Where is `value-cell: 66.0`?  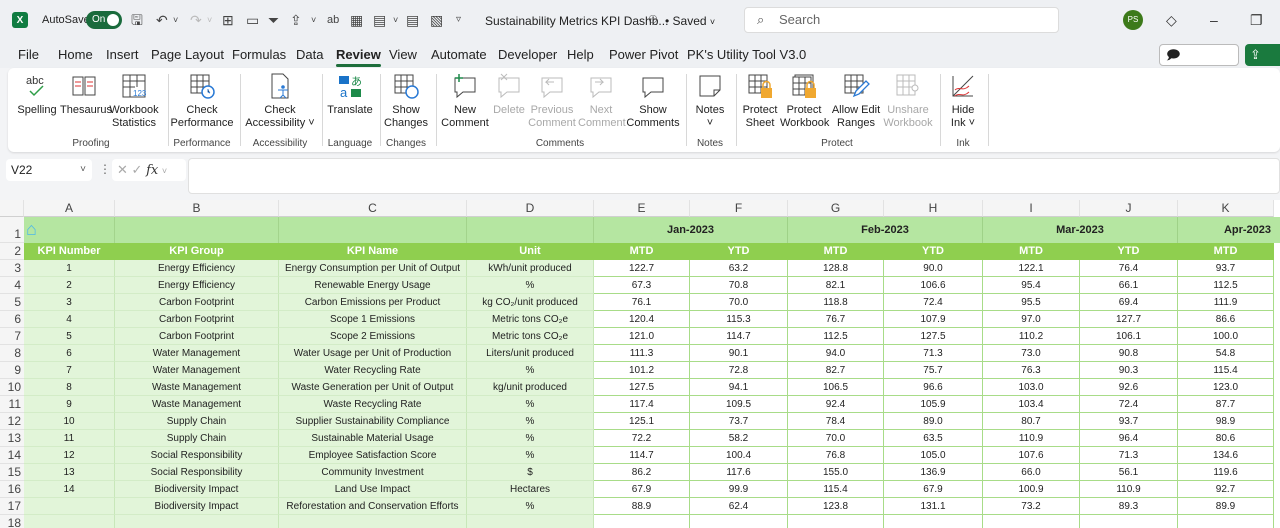
value-cell: 66.0 is located at coordinates (1031, 472).